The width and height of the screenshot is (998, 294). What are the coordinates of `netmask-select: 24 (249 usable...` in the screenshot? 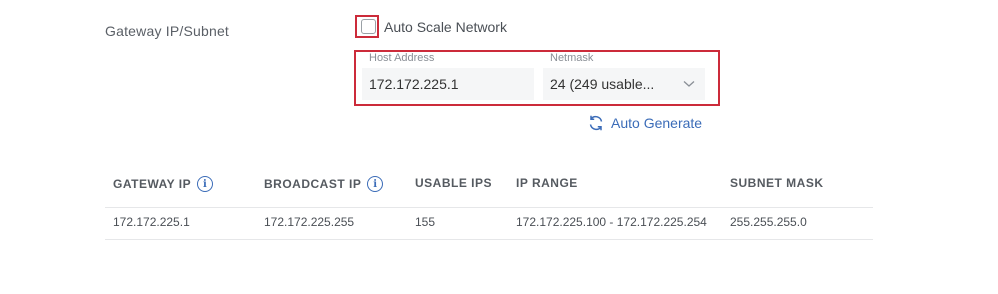 It's located at (624, 84).